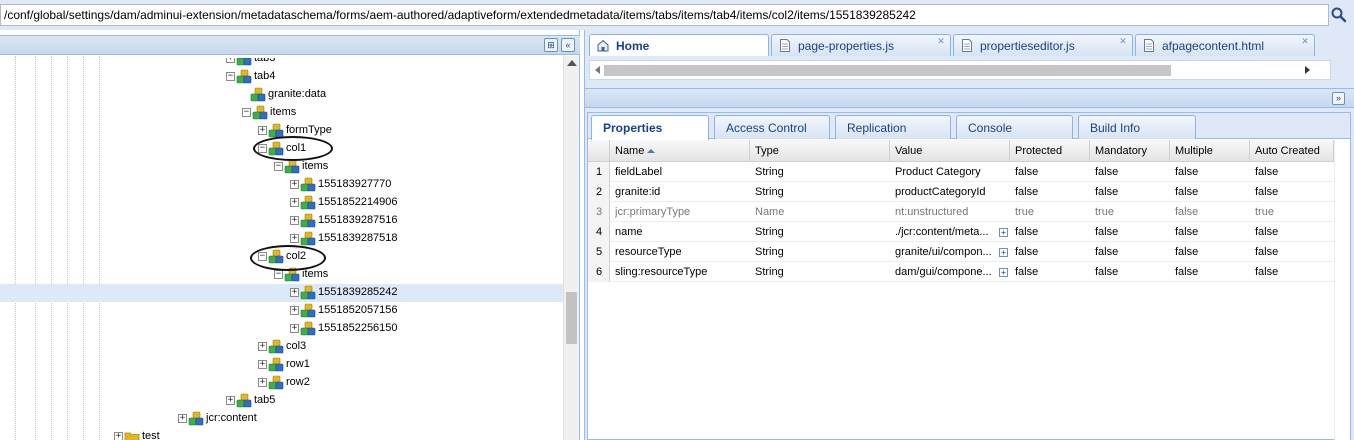  Describe the element at coordinates (1292, 151) in the screenshot. I see `grid-column-header: Auto Created` at that location.